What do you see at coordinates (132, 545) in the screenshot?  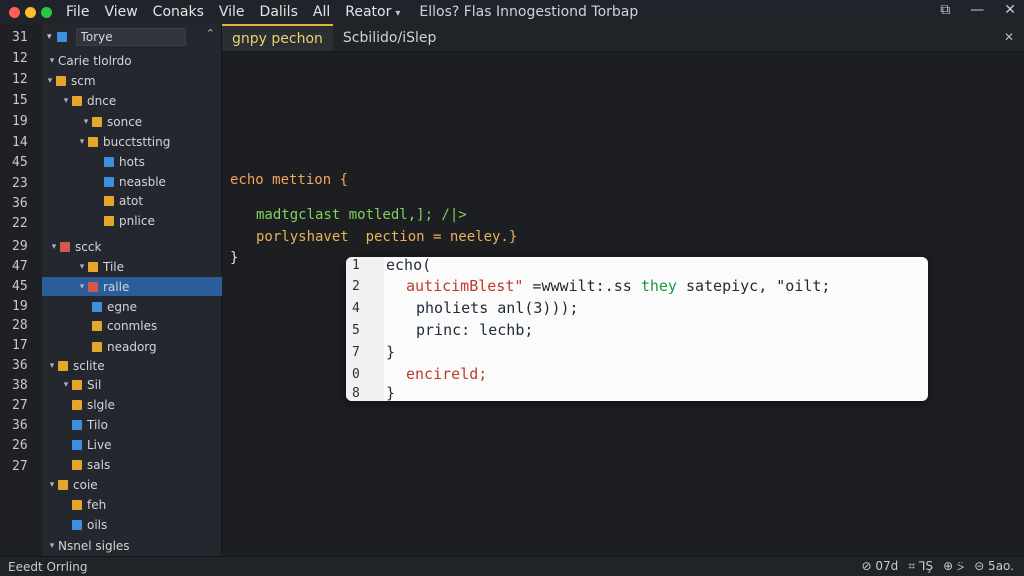 I see `tree-item: ▾ Nsnel sigles` at bounding box center [132, 545].